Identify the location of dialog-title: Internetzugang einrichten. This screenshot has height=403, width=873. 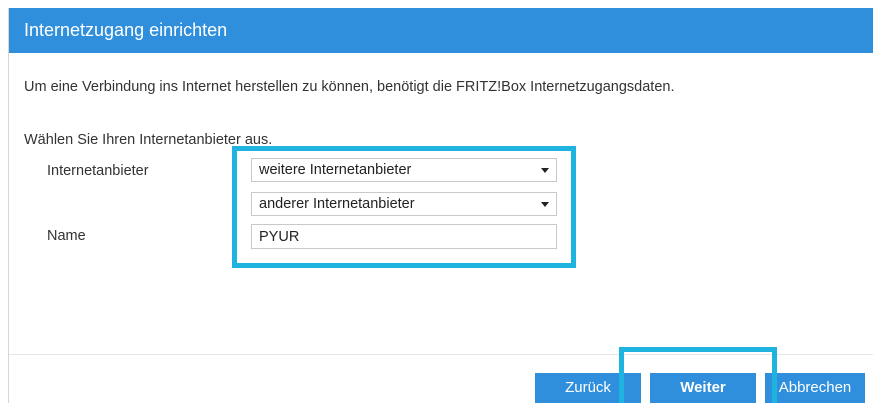
(126, 30).